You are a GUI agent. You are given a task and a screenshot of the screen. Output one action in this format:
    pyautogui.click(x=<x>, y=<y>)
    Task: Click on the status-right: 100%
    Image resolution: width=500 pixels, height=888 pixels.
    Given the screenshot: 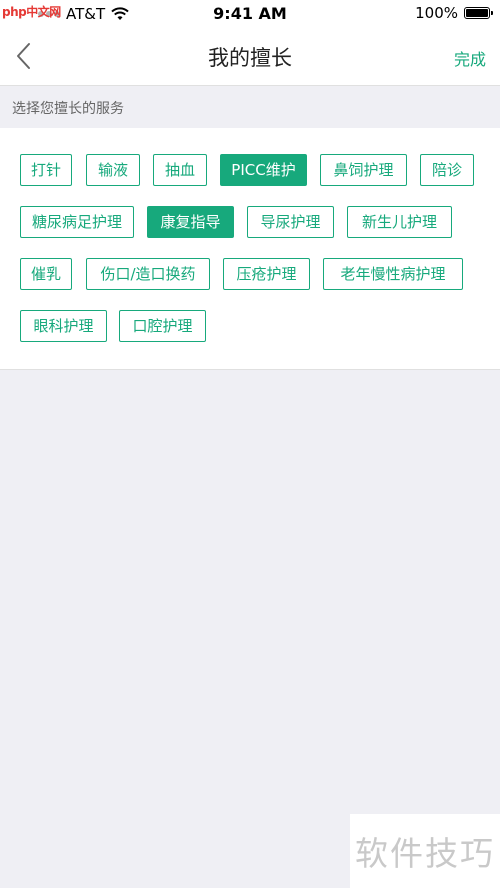 What is the action you would take?
    pyautogui.click(x=454, y=13)
    